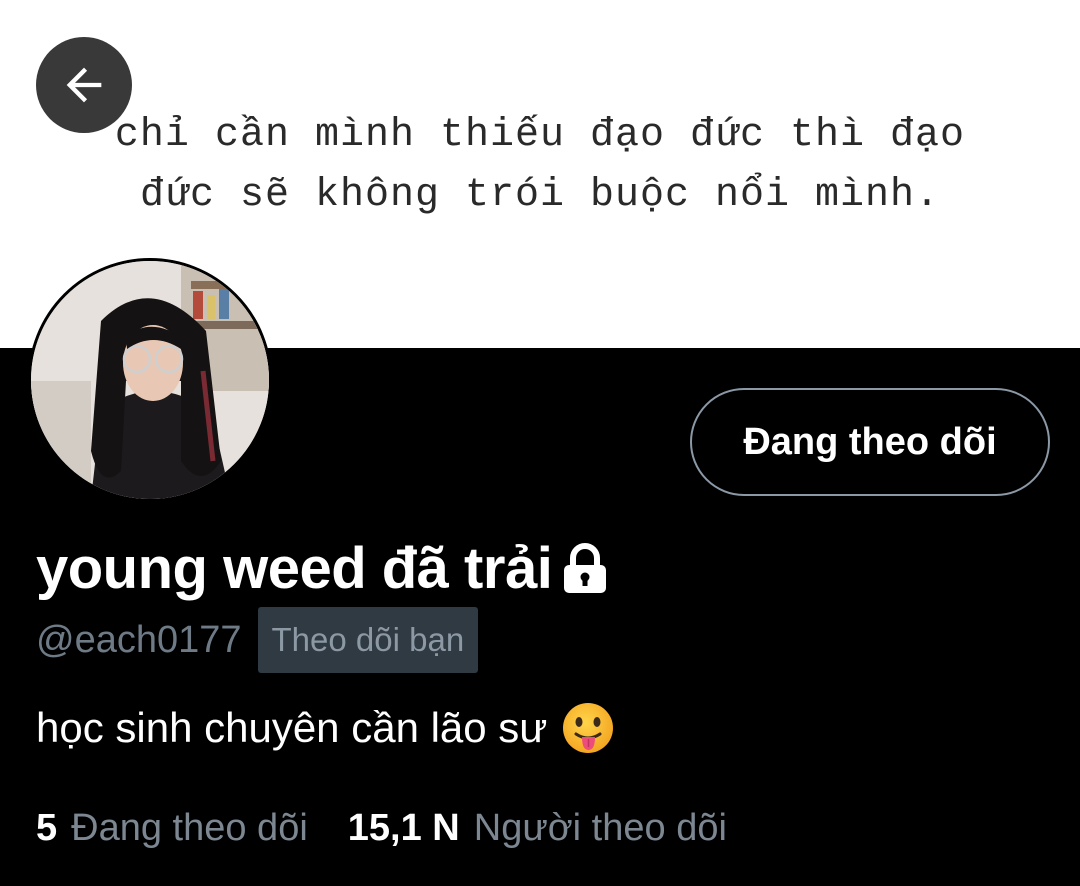  Describe the element at coordinates (189, 827) in the screenshot. I see `following-label: Đang theo dõi` at that location.